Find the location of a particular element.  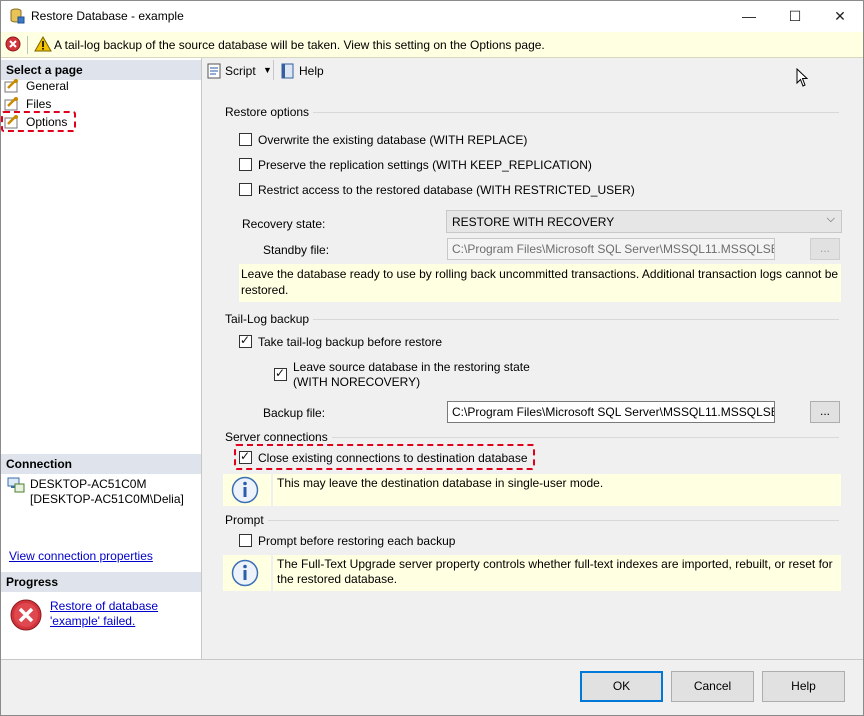

prompt-before-restore-label: Prompt before restoring each backup is located at coordinates (357, 541).